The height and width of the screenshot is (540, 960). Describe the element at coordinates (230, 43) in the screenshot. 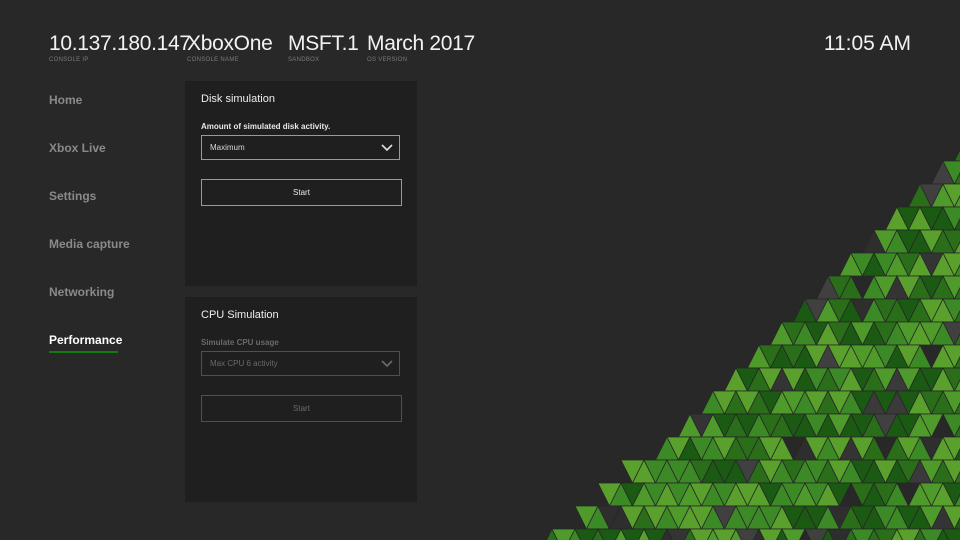

I see `console-name-value: XboxOne` at that location.